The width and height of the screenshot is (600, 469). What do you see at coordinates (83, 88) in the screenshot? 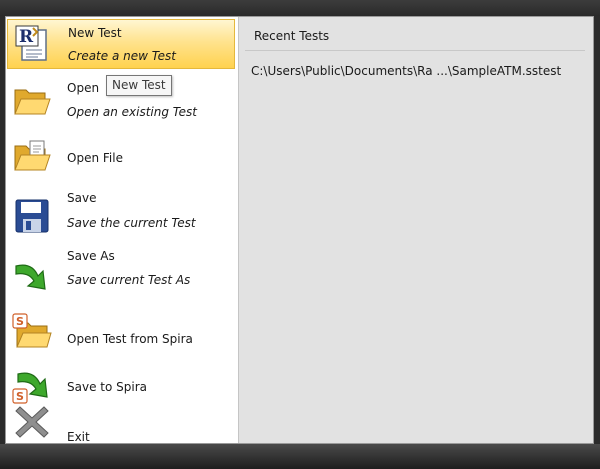
I see `open-label: Open` at bounding box center [83, 88].